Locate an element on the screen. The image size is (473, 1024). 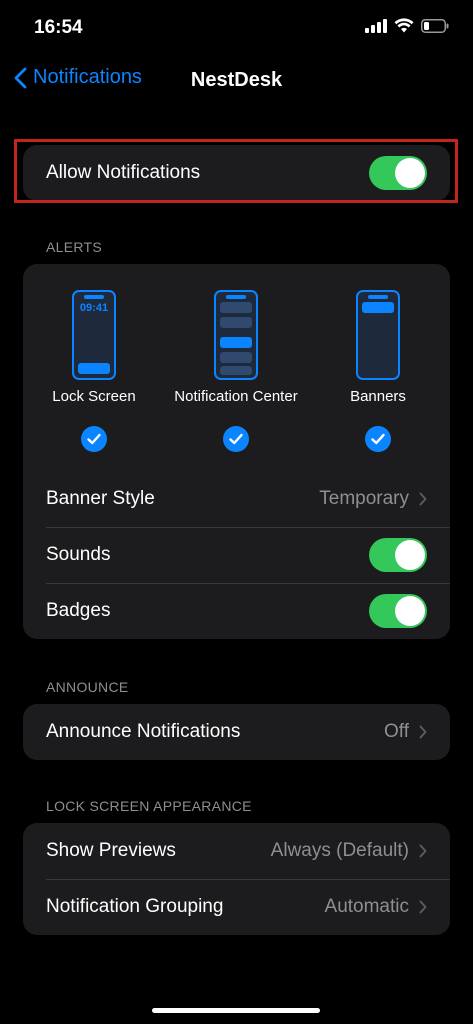
announce-group: Announce Notifications Off is located at coordinates (236, 732).